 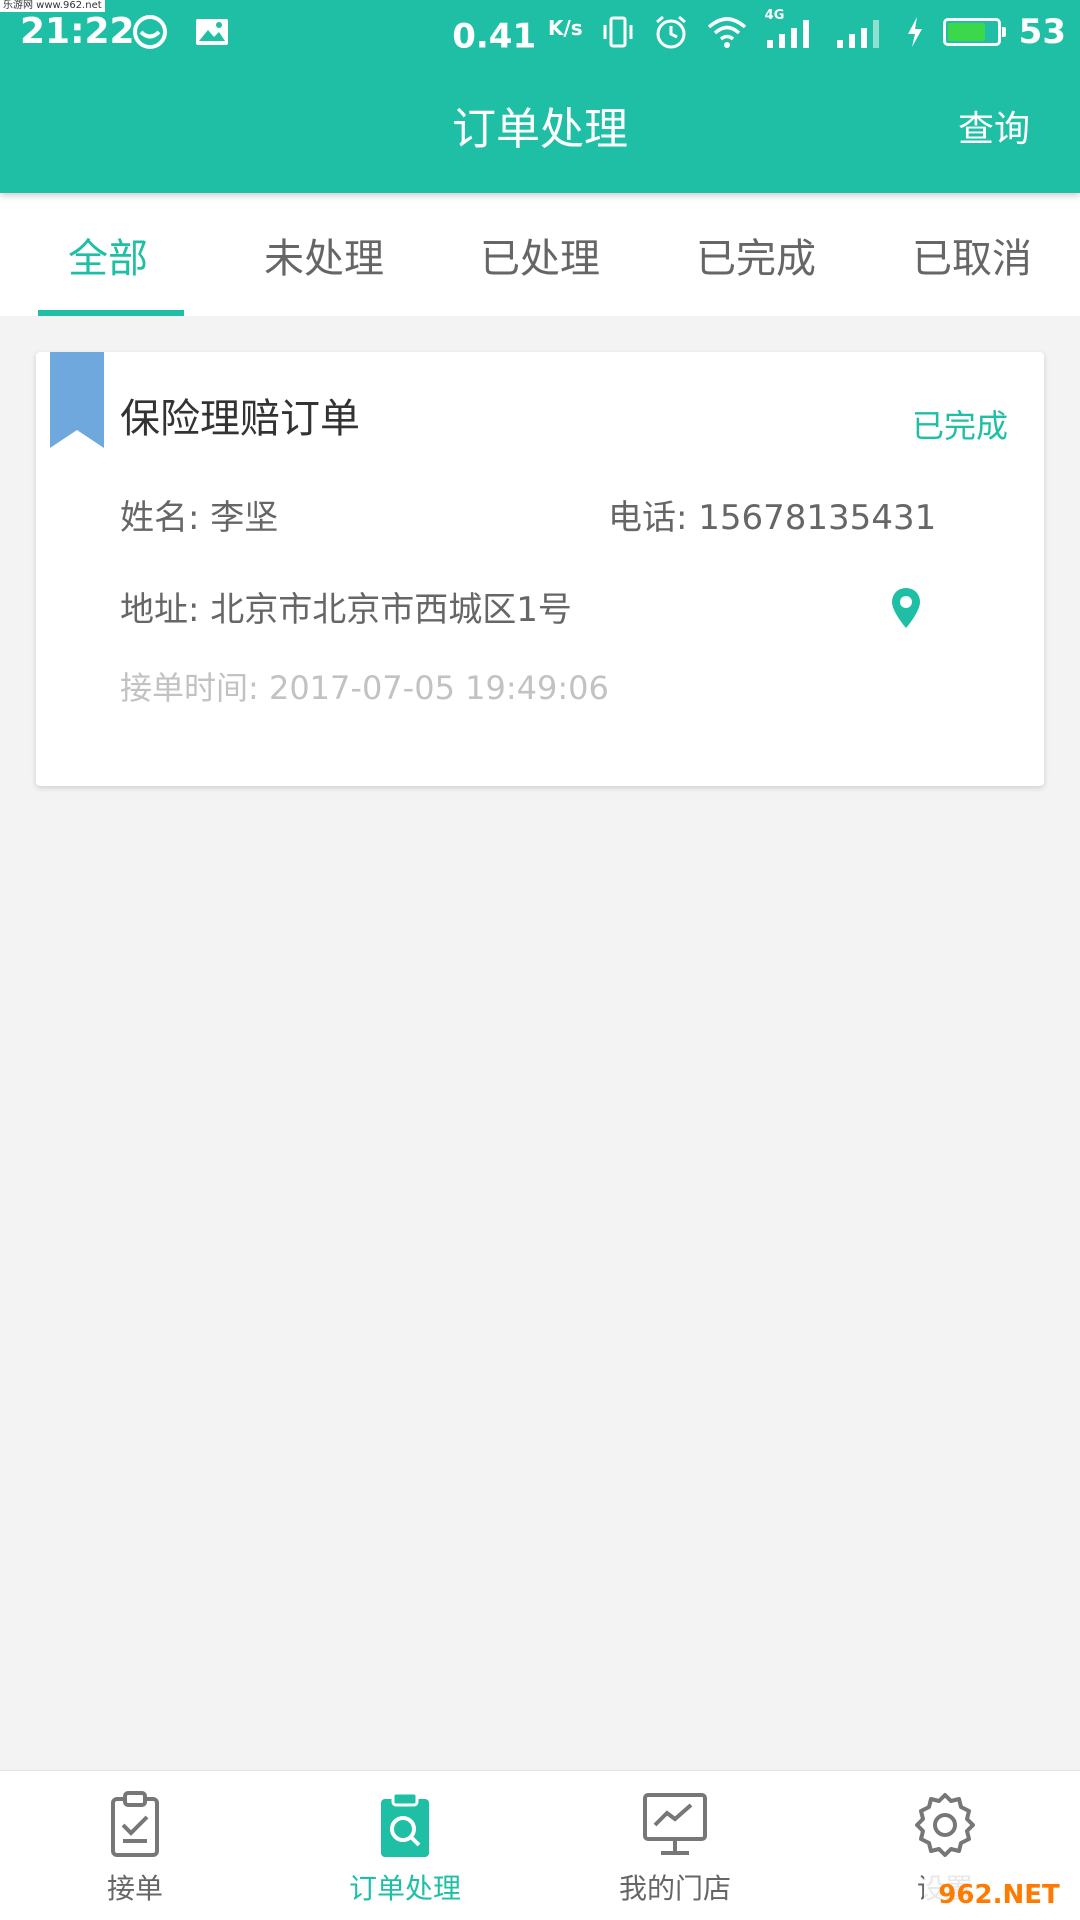 I want to click on signal-icon, so click(x=857, y=34).